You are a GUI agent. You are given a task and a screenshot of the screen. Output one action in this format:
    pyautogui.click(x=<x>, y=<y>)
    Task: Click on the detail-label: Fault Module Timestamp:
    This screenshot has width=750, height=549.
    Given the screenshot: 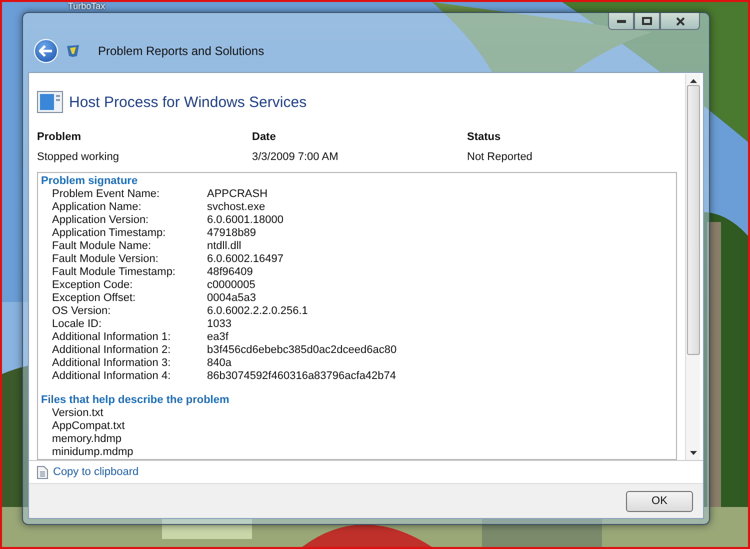 What is the action you would take?
    pyautogui.click(x=114, y=272)
    